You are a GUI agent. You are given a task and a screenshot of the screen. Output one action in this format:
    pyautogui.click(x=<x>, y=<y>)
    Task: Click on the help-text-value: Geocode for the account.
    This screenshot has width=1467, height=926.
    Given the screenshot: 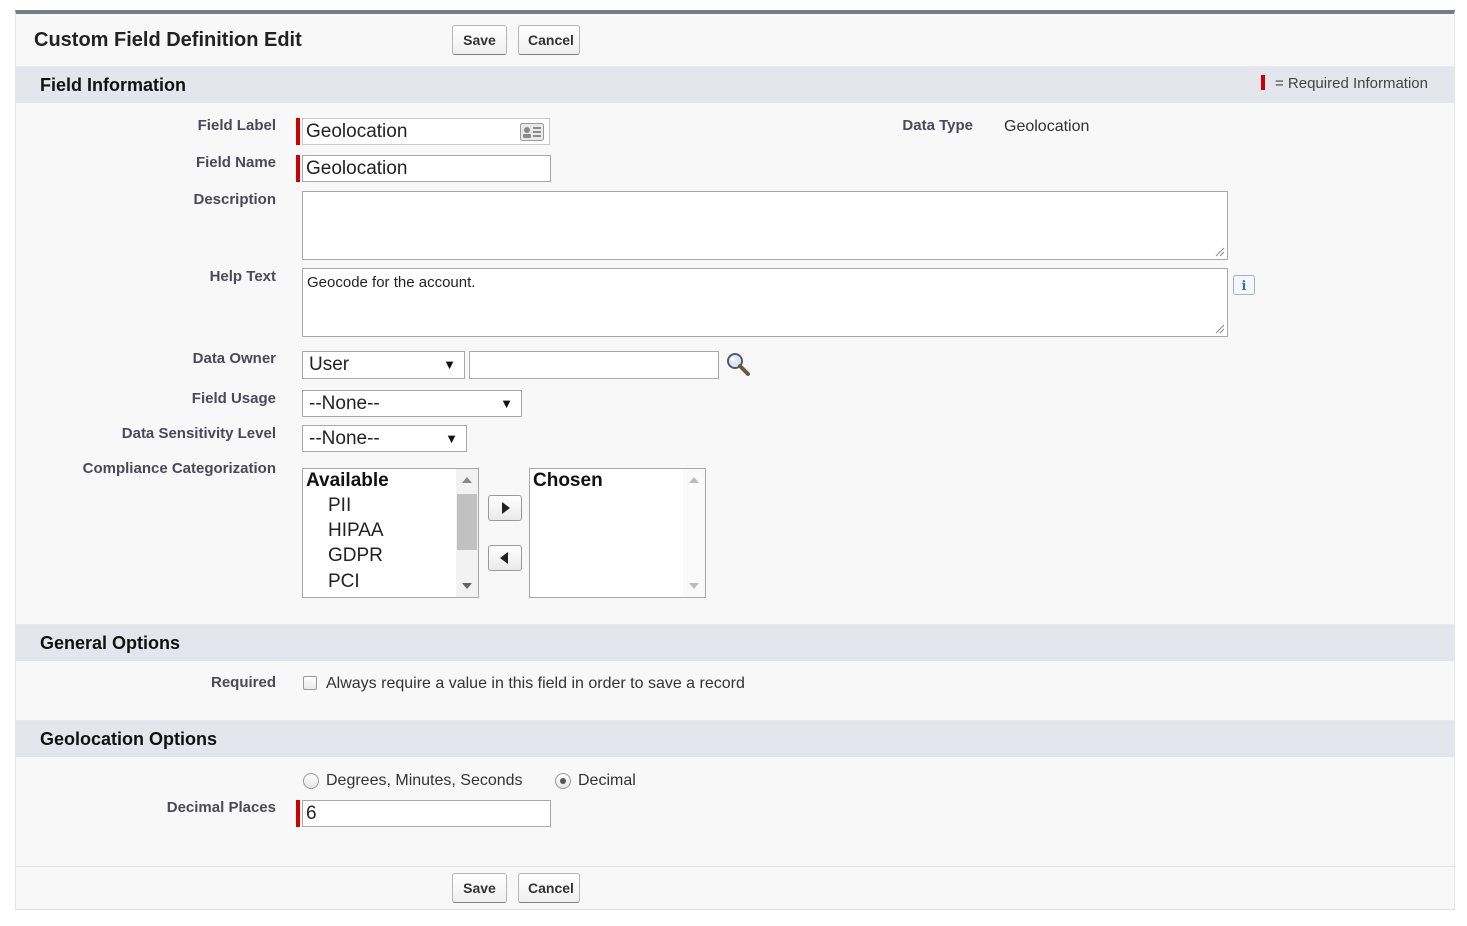 What is the action you would take?
    pyautogui.click(x=391, y=282)
    